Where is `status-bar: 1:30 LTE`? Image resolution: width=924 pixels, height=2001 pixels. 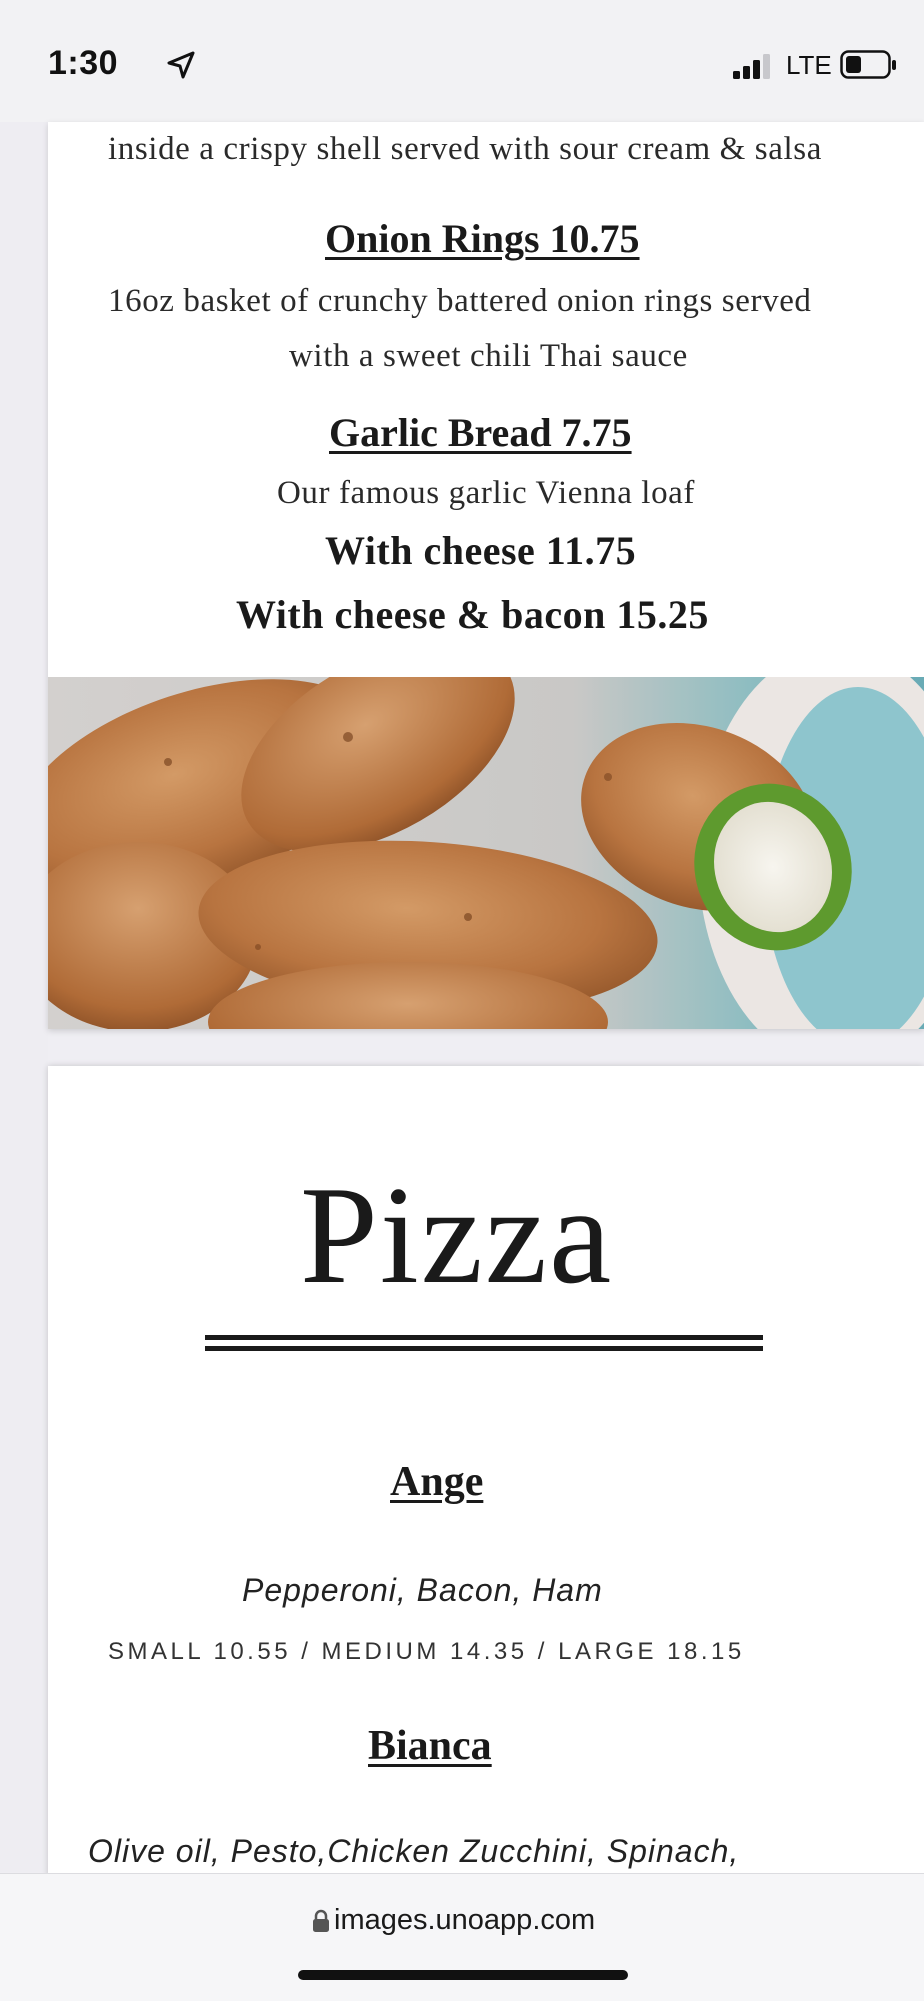
status-bar: 1:30 LTE is located at coordinates (462, 61).